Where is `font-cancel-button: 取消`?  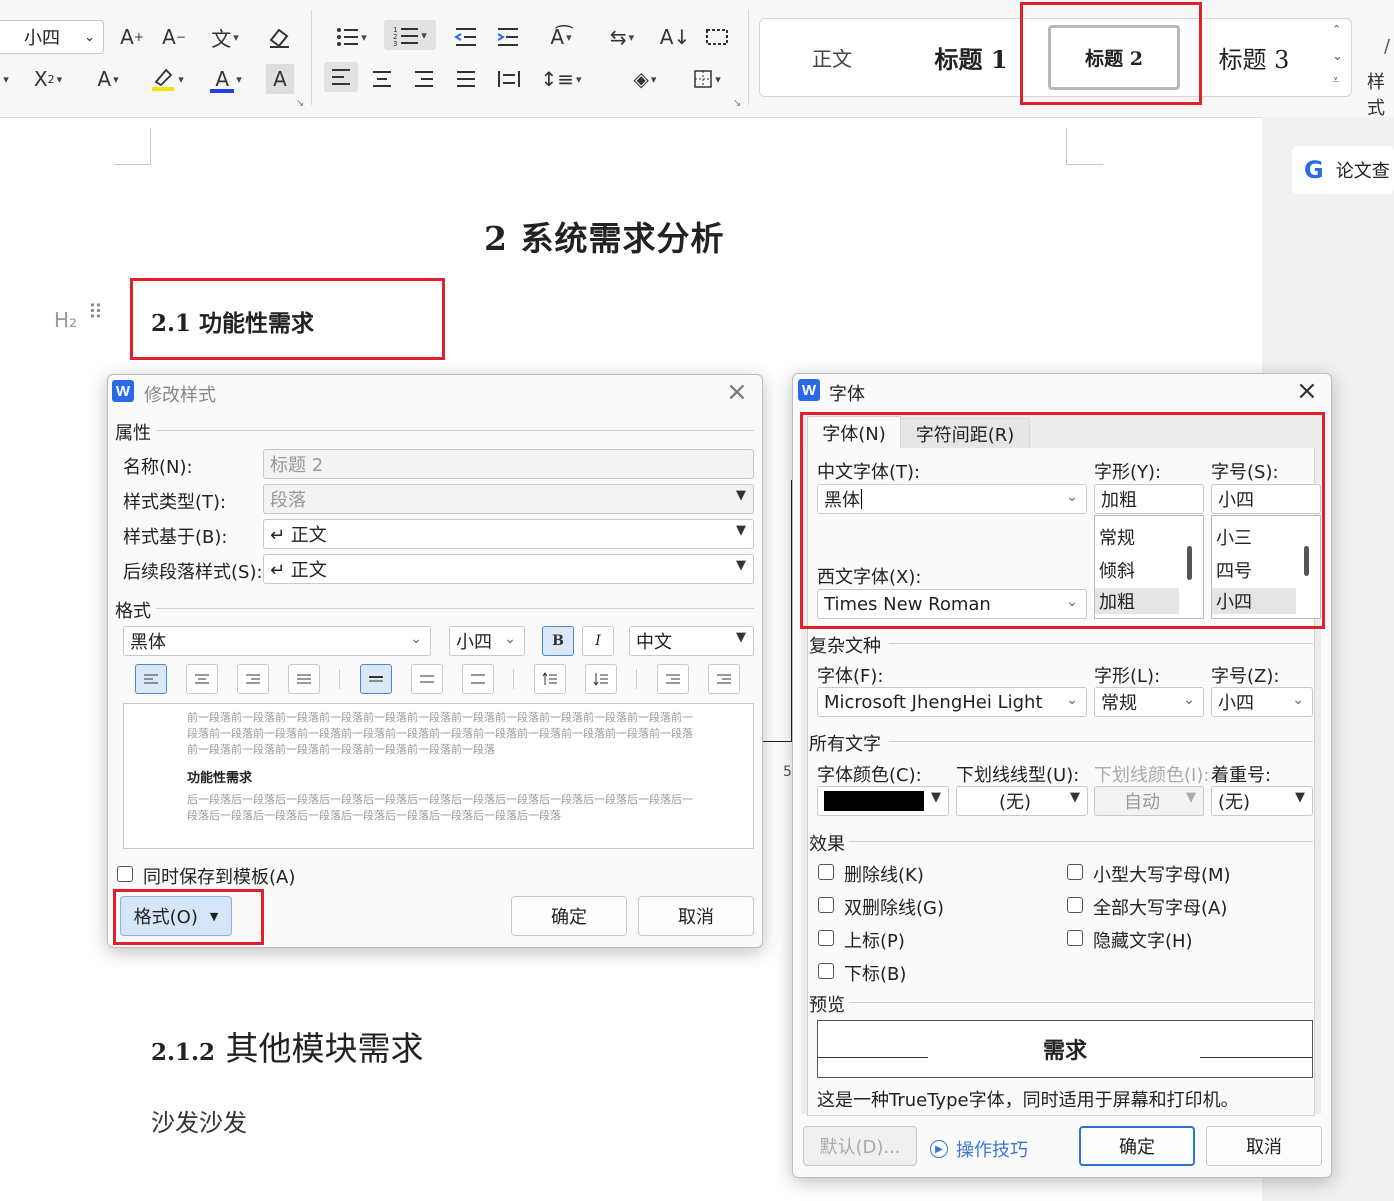 font-cancel-button: 取消 is located at coordinates (1264, 1146).